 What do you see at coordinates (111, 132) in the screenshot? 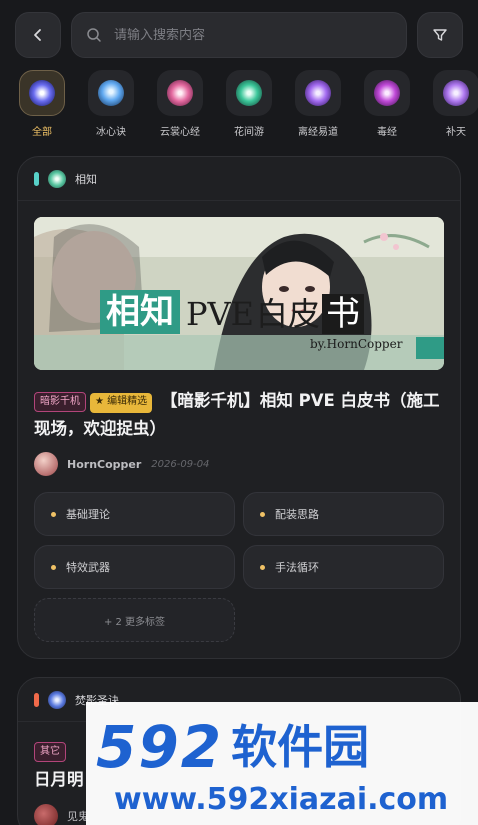
I see `category-label: 冰心诀` at bounding box center [111, 132].